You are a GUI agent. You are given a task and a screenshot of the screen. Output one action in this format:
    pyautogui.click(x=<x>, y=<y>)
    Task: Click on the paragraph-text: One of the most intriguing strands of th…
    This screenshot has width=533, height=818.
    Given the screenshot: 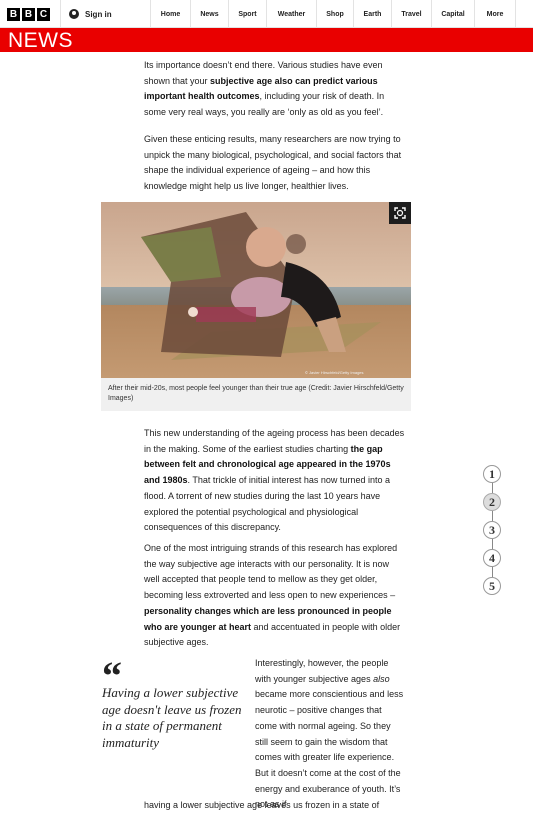 What is the action you would take?
    pyautogui.click(x=271, y=572)
    